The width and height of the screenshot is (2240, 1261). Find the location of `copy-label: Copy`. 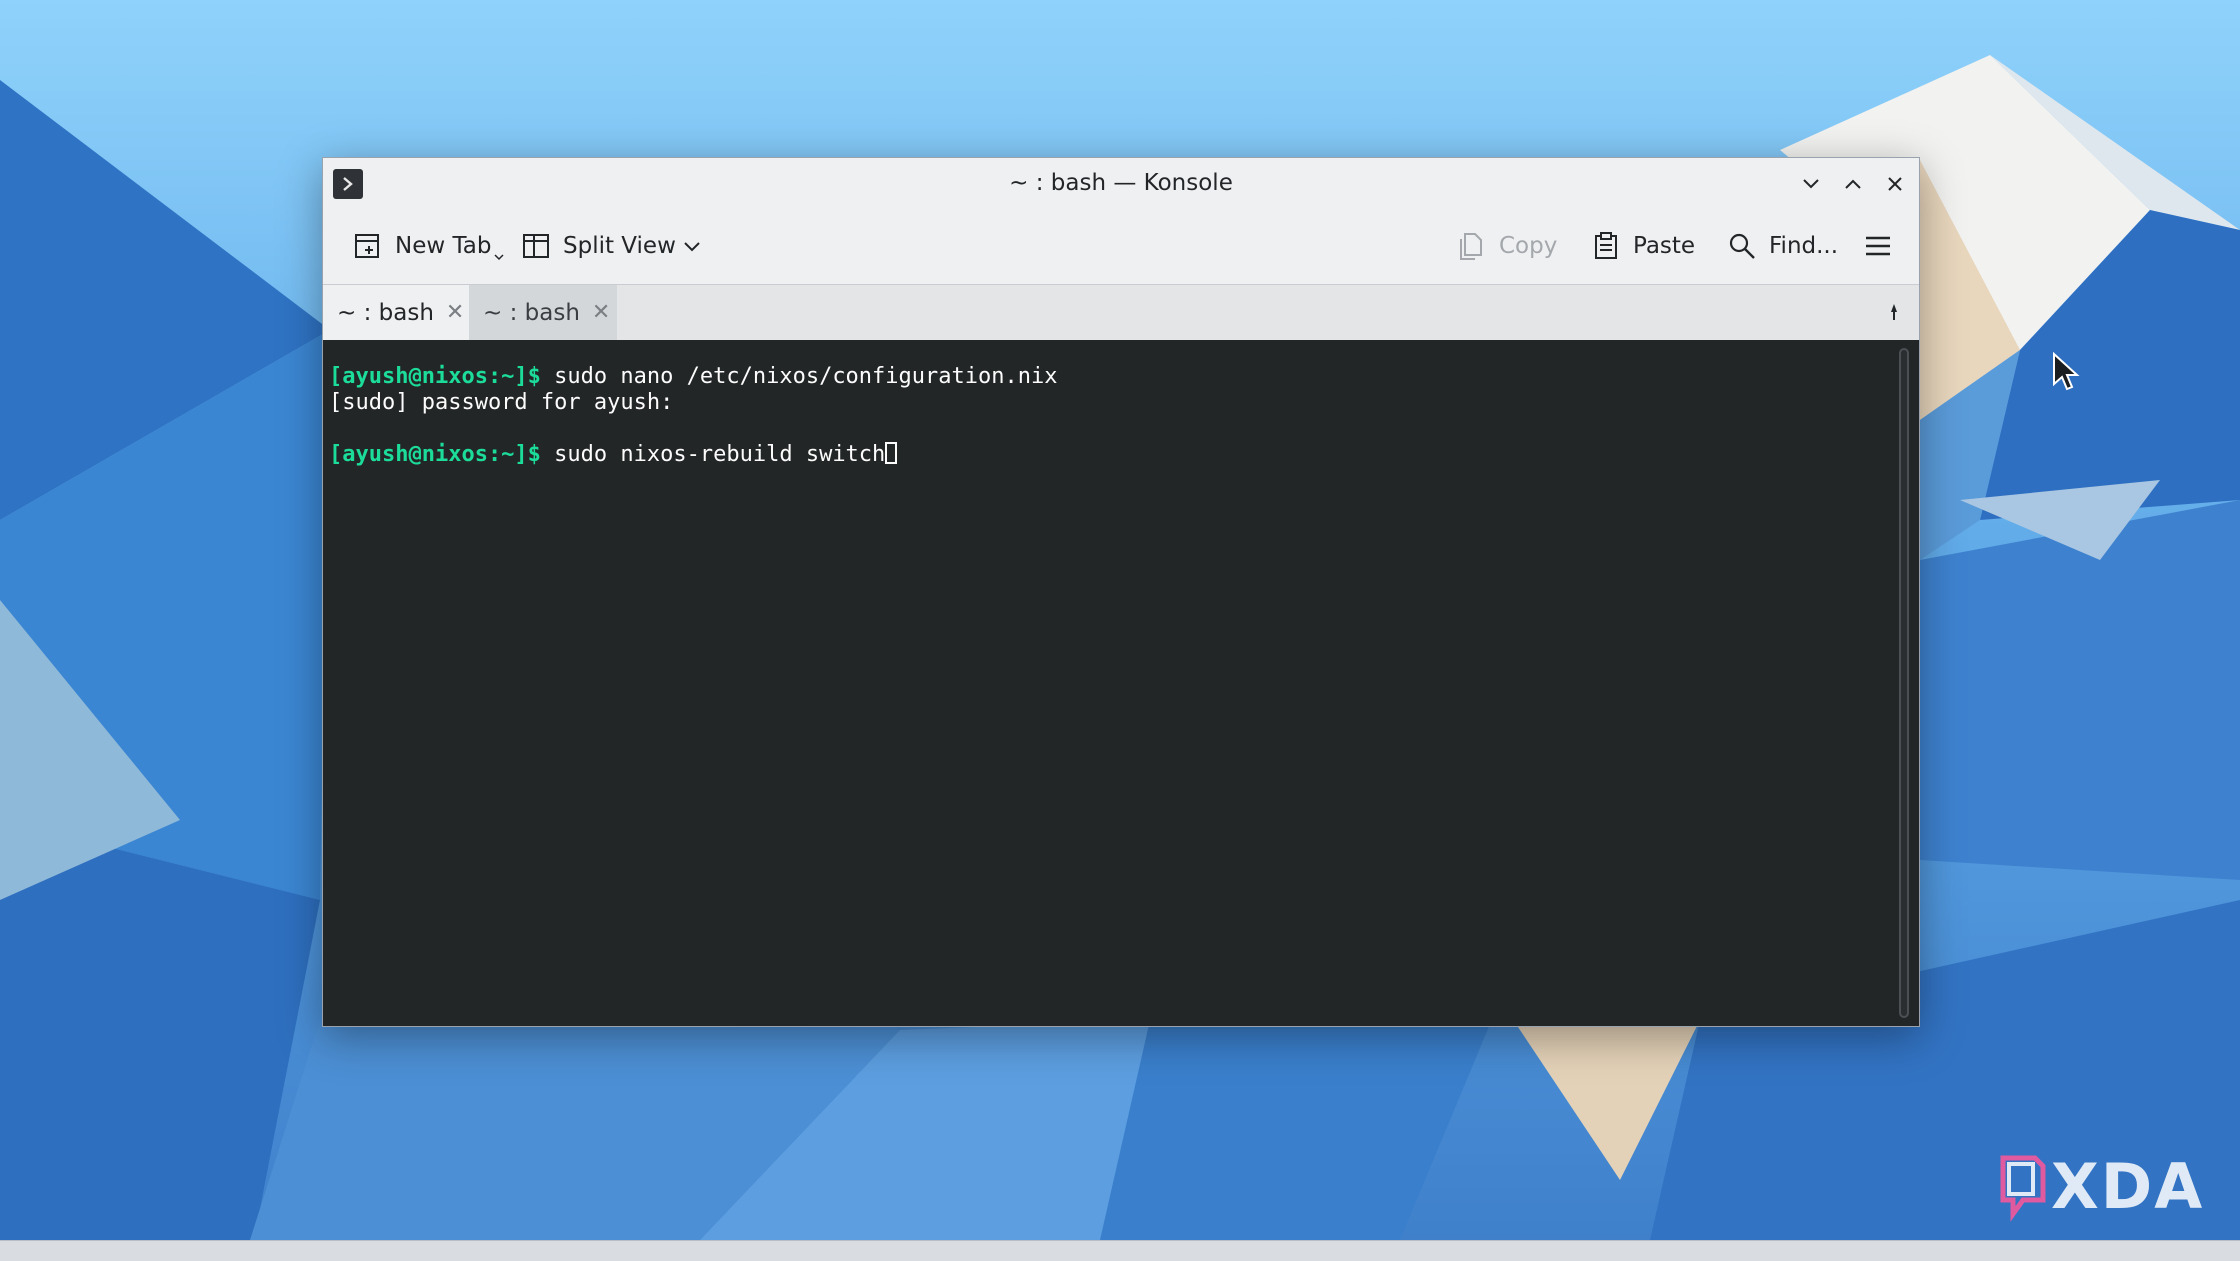

copy-label: Copy is located at coordinates (1528, 246).